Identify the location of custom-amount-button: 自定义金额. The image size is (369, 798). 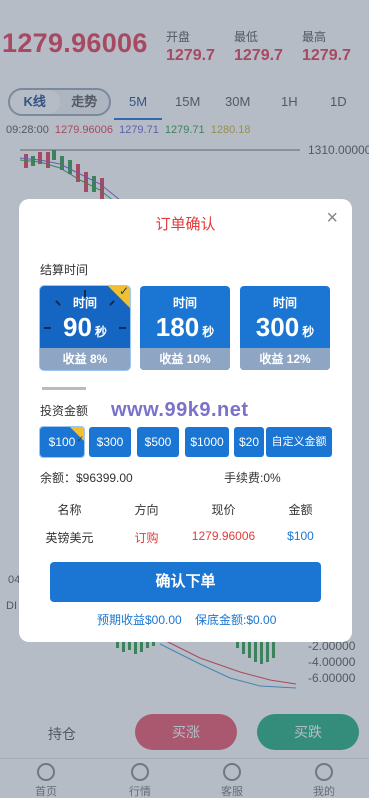
(299, 442).